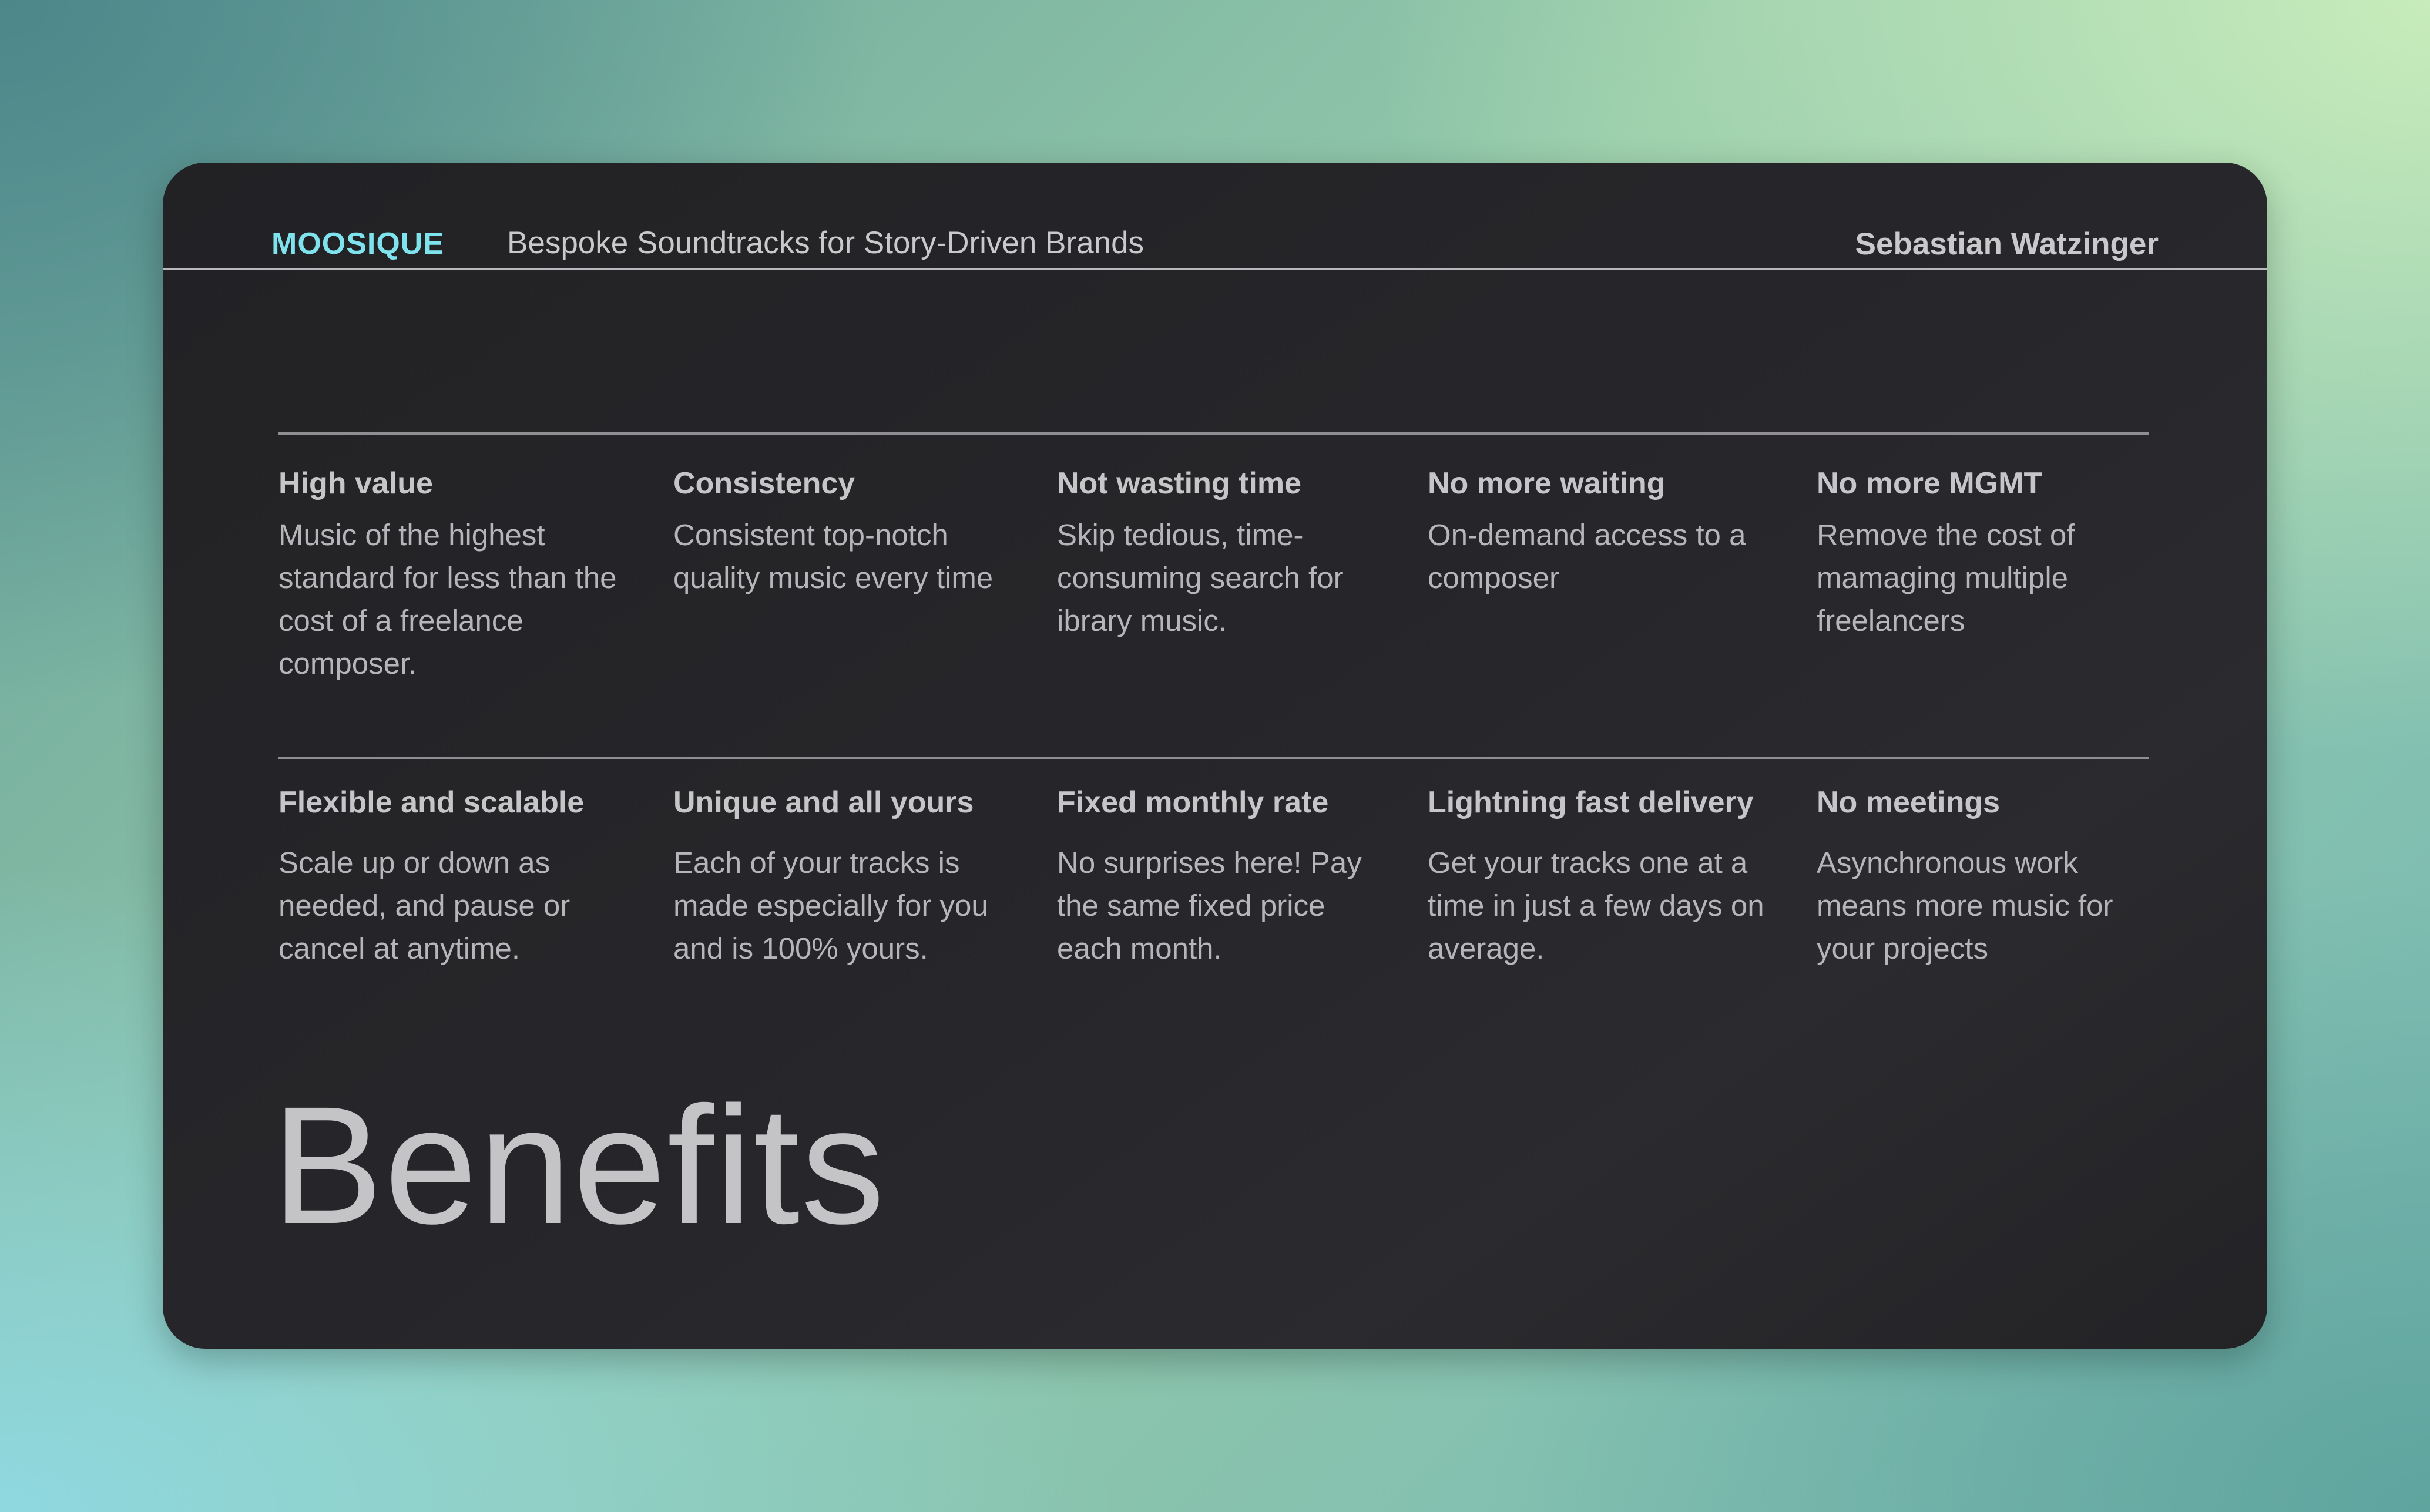 The image size is (2430, 1512). What do you see at coordinates (578, 1165) in the screenshot?
I see `section-heading: Benefits` at bounding box center [578, 1165].